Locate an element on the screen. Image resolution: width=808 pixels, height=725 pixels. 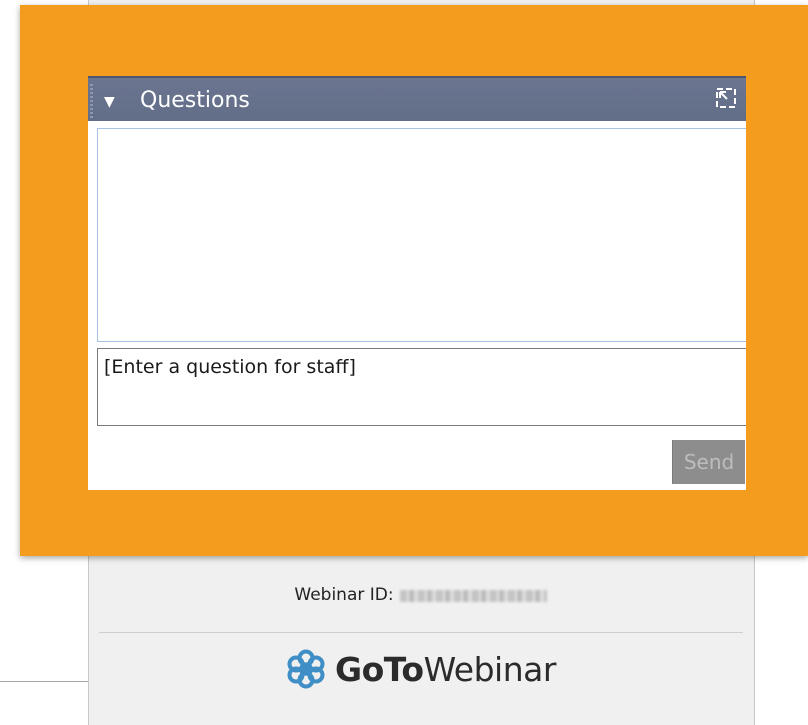
footer-divider is located at coordinates (421, 632).